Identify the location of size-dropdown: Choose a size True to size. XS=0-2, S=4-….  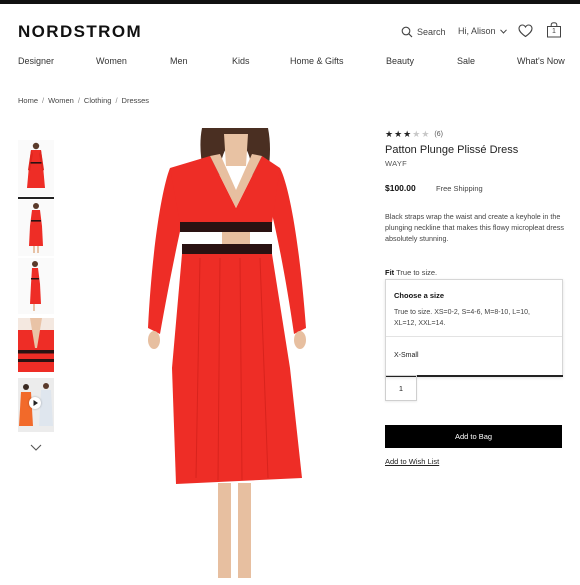
(474, 328).